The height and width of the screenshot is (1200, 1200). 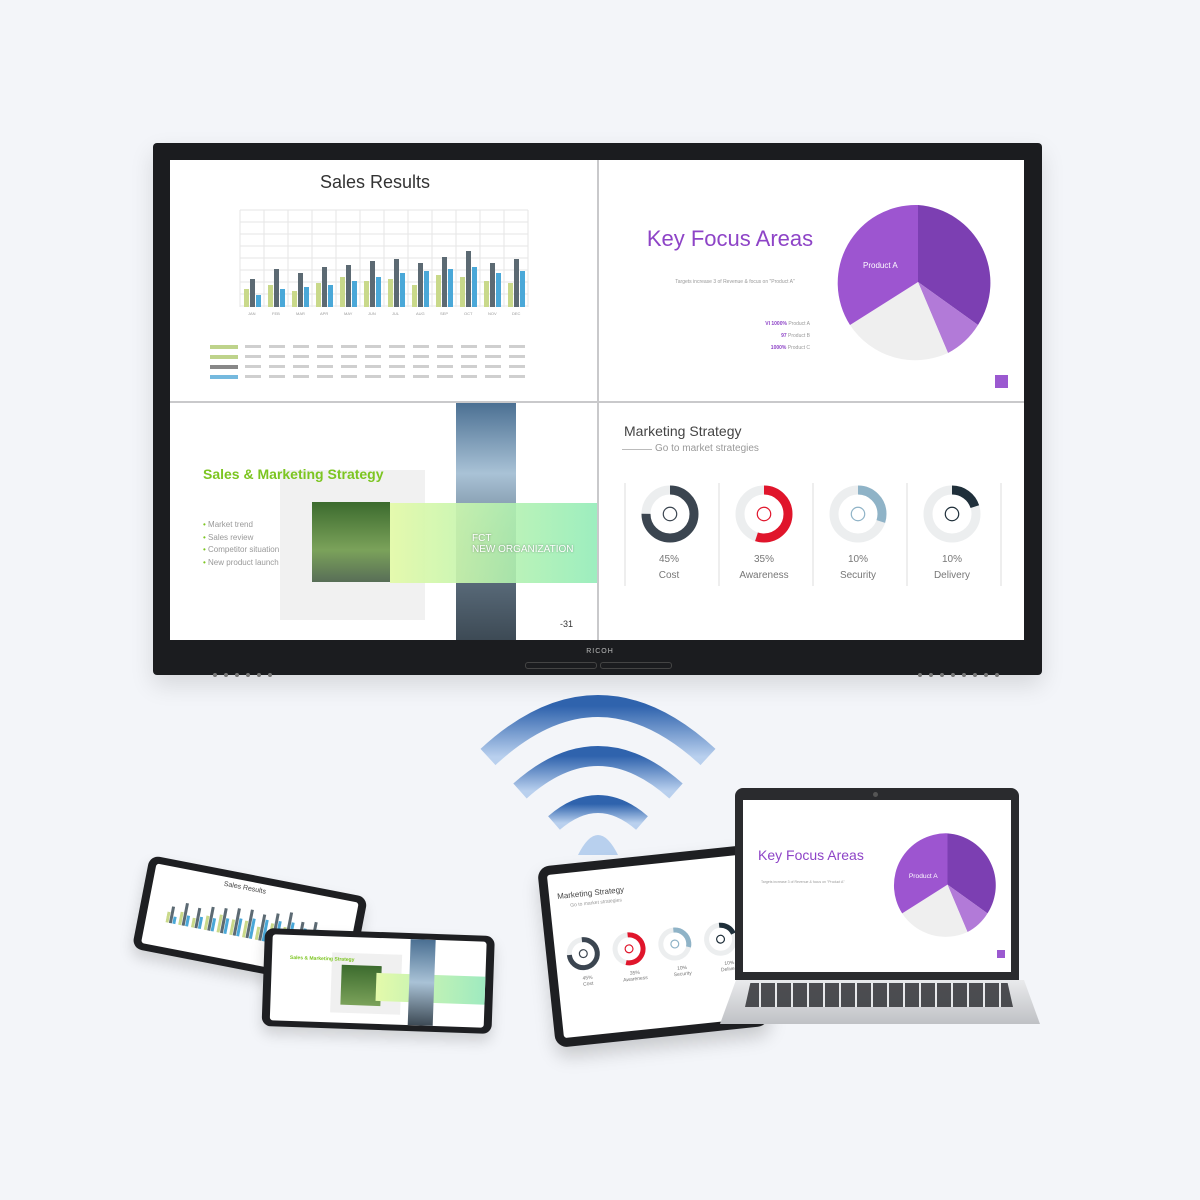 I want to click on pie-label: Product A, so click(x=880, y=265).